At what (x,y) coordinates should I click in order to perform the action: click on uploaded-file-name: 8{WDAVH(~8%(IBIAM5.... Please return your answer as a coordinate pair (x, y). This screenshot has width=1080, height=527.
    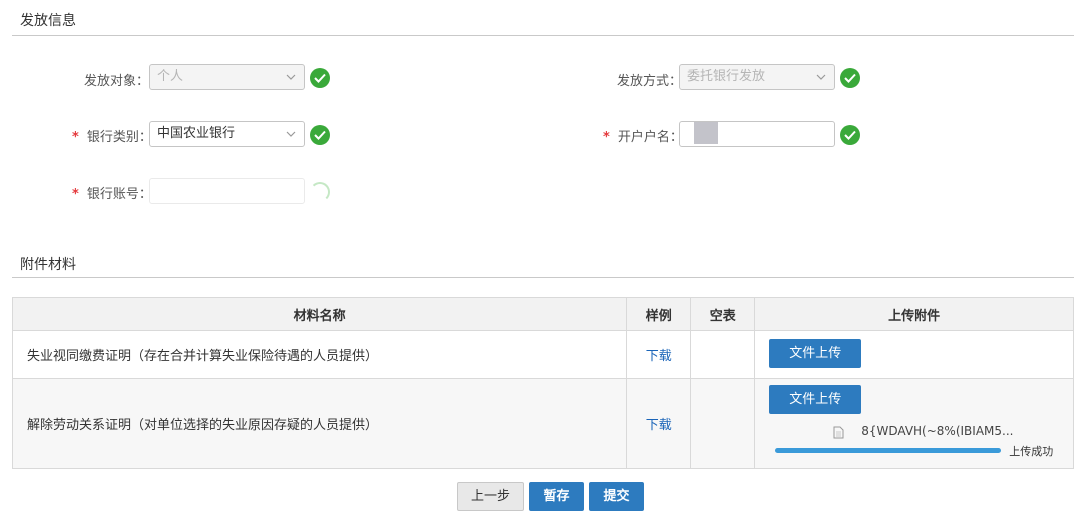
    Looking at the image, I should click on (937, 431).